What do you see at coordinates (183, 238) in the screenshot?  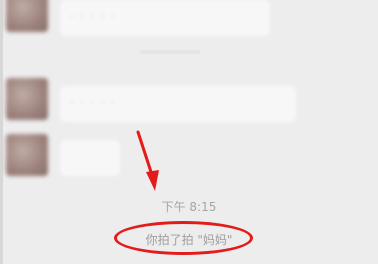 I see `annotation-circle-icon` at bounding box center [183, 238].